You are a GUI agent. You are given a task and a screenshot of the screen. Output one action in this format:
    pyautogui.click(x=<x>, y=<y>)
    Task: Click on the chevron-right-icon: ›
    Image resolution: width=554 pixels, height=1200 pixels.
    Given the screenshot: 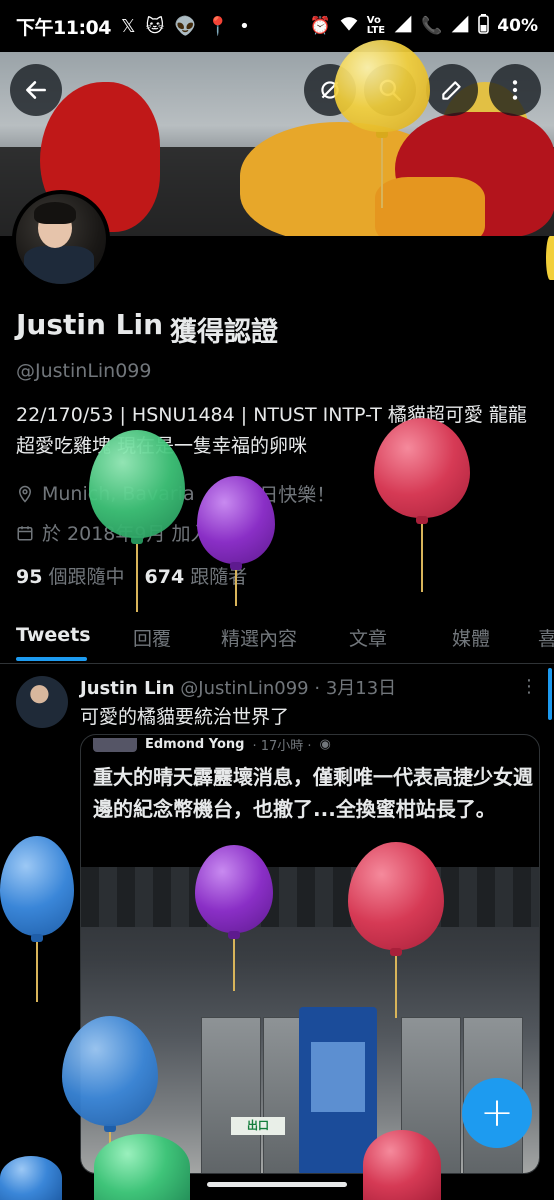 What is the action you would take?
    pyautogui.click(x=222, y=533)
    